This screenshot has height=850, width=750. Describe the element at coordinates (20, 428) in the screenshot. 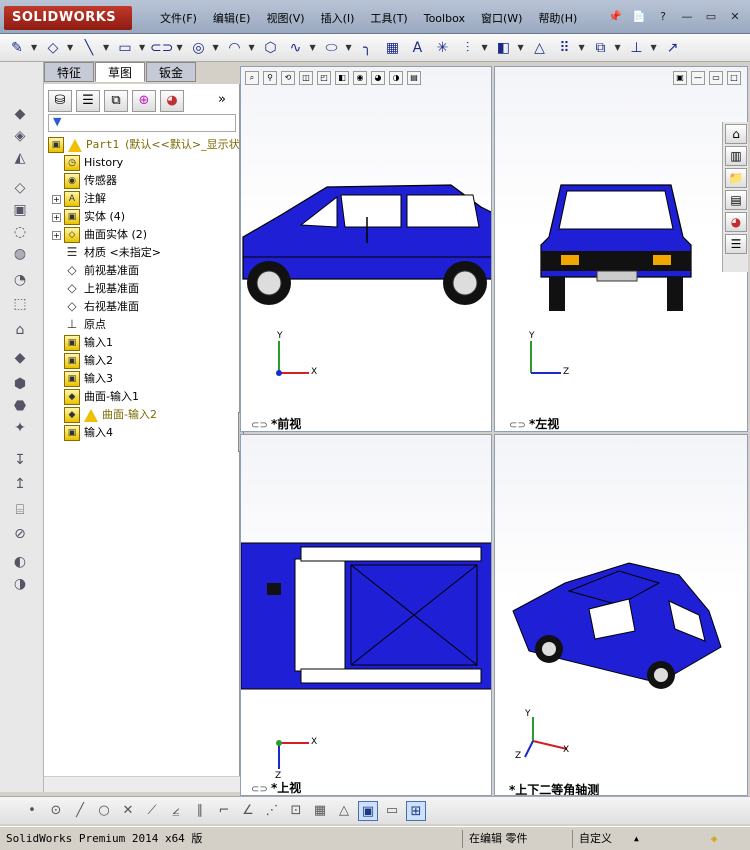

I see `curves-icon: ✦` at that location.